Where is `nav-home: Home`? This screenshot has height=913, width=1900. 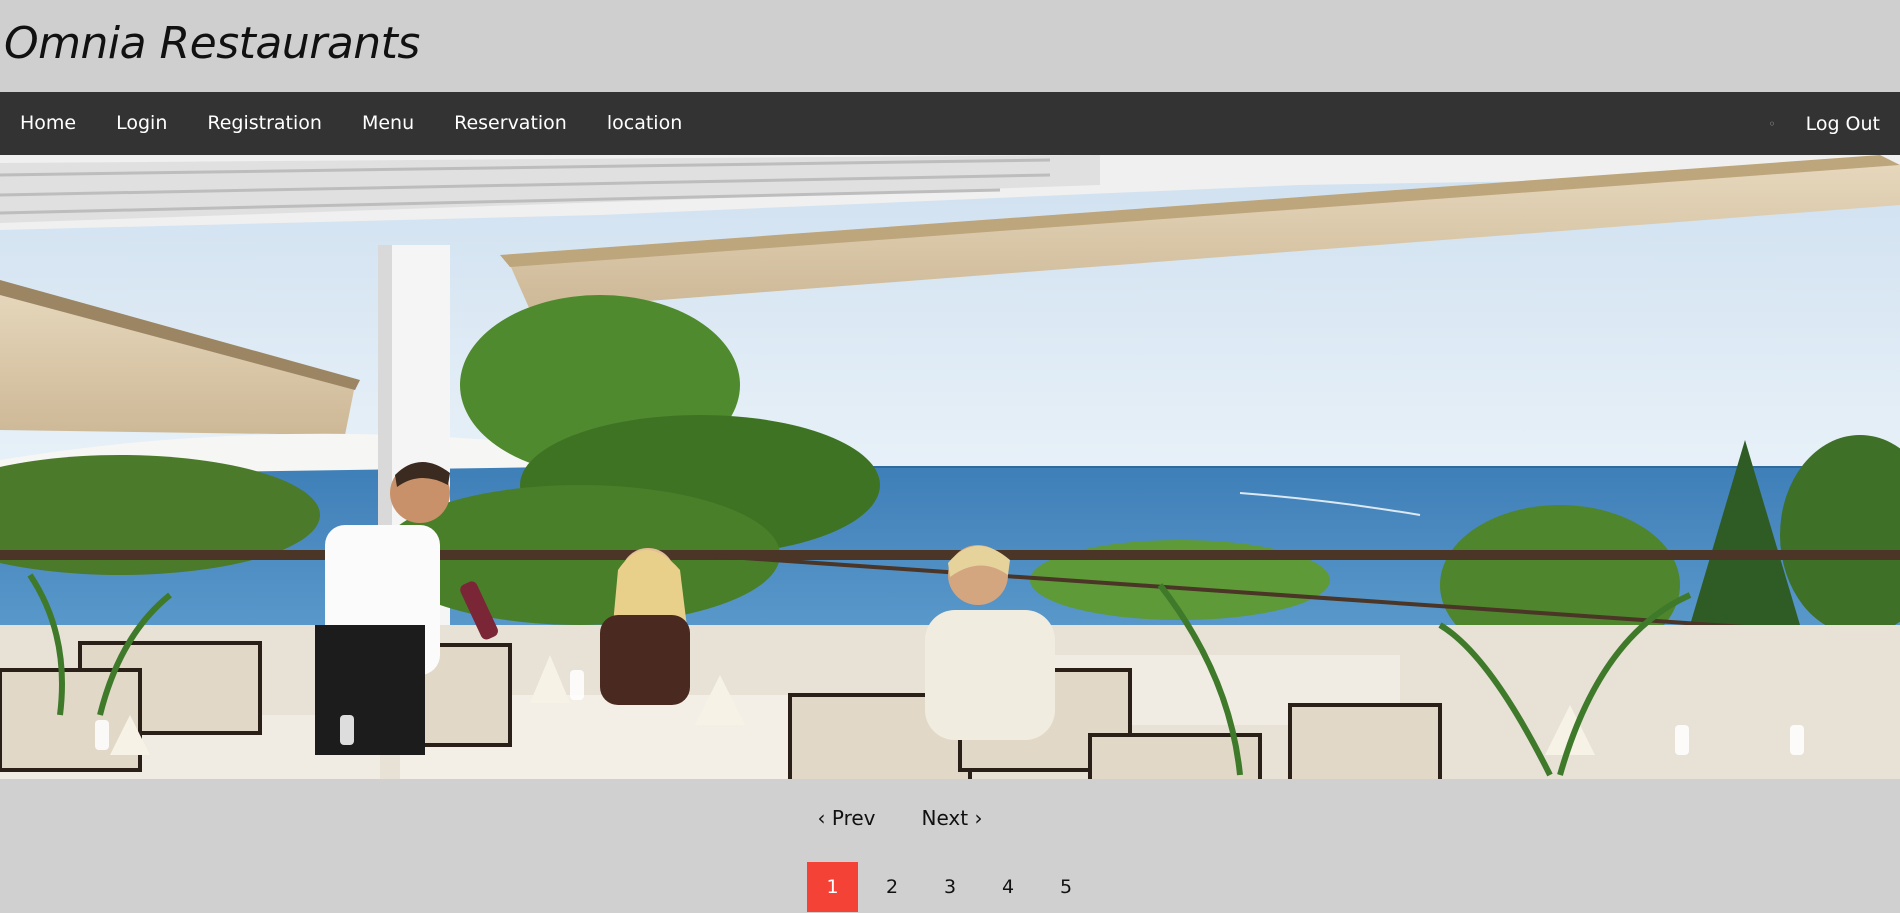 nav-home: Home is located at coordinates (48, 123).